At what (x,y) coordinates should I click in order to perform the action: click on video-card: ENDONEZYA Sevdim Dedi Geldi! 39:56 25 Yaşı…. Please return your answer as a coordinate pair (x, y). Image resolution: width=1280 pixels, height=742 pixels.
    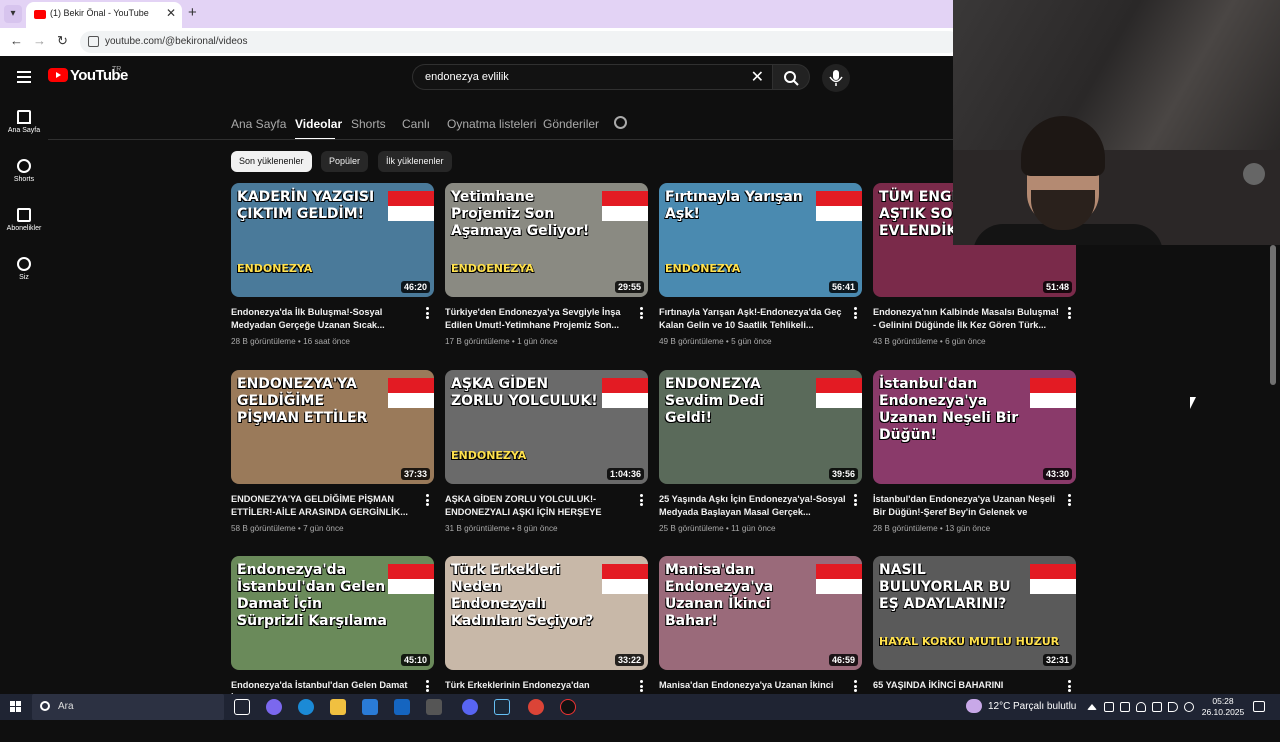
    Looking at the image, I should click on (761, 463).